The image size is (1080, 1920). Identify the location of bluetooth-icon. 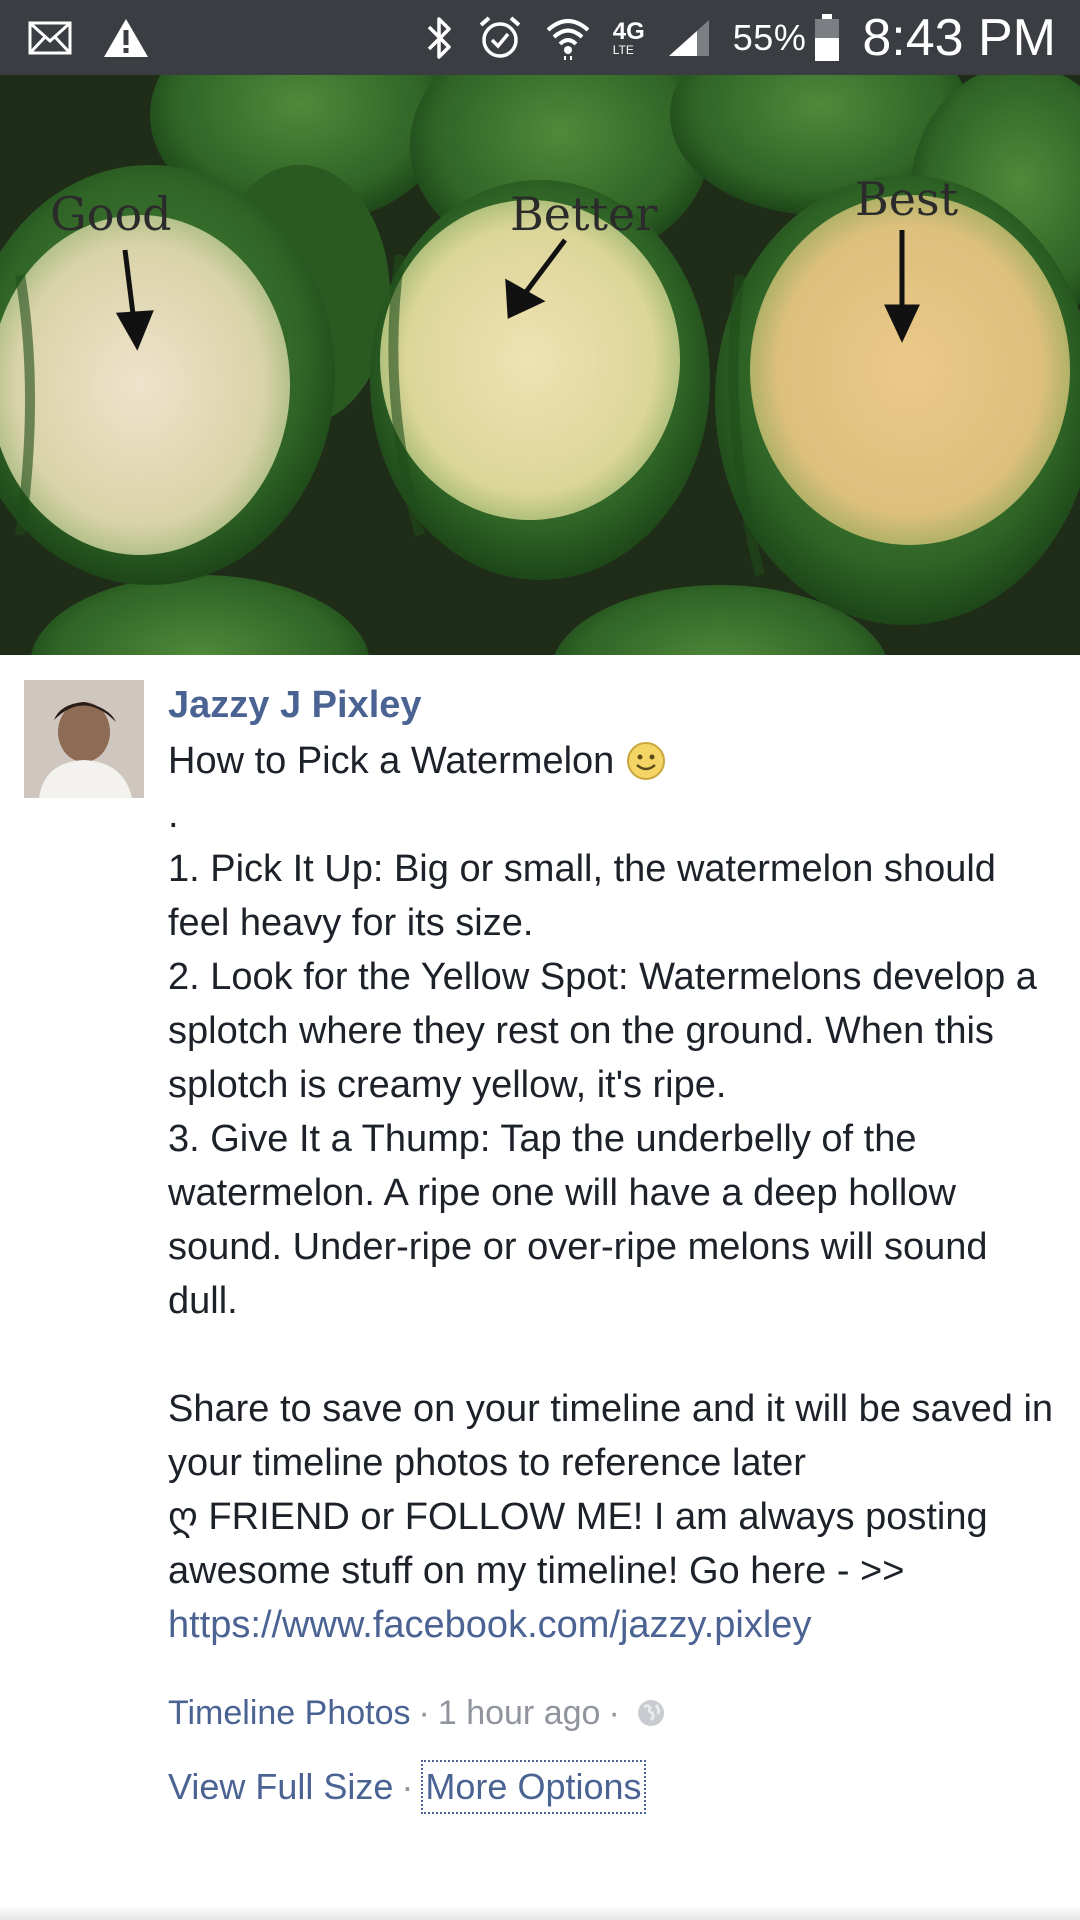
(440, 38).